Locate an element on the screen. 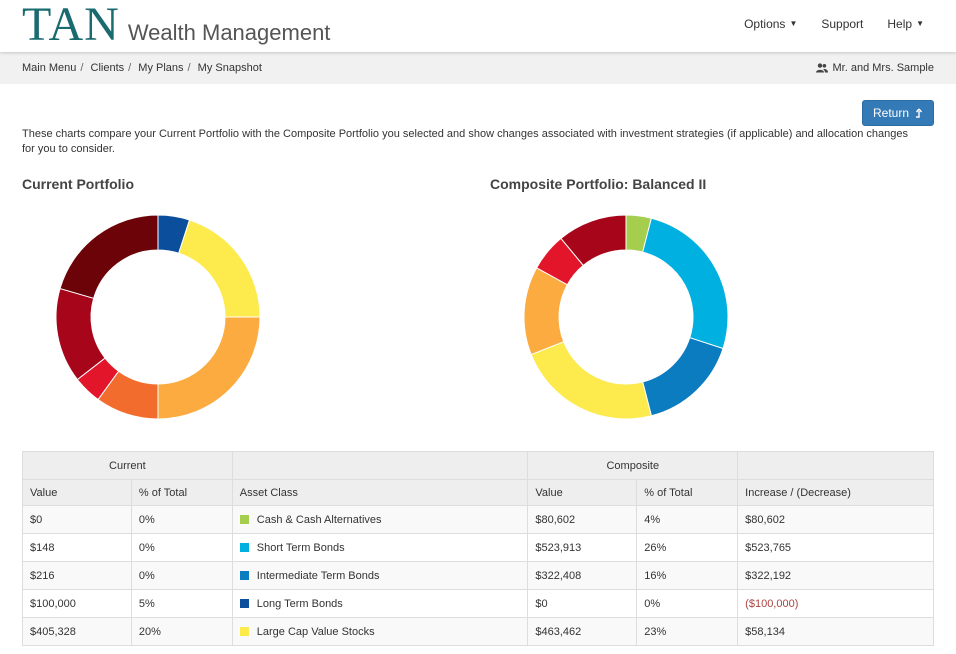 This screenshot has width=956, height=654. nav-support: Support is located at coordinates (842, 24).